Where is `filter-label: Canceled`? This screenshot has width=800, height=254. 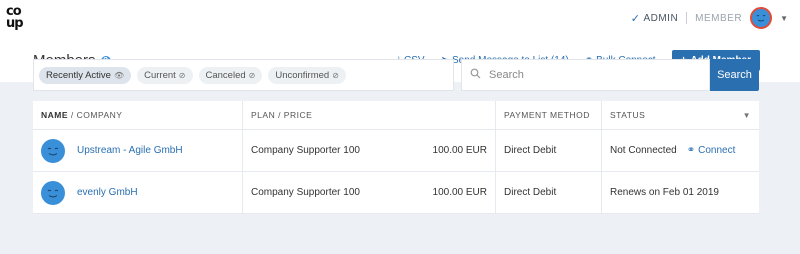 filter-label: Canceled is located at coordinates (225, 75).